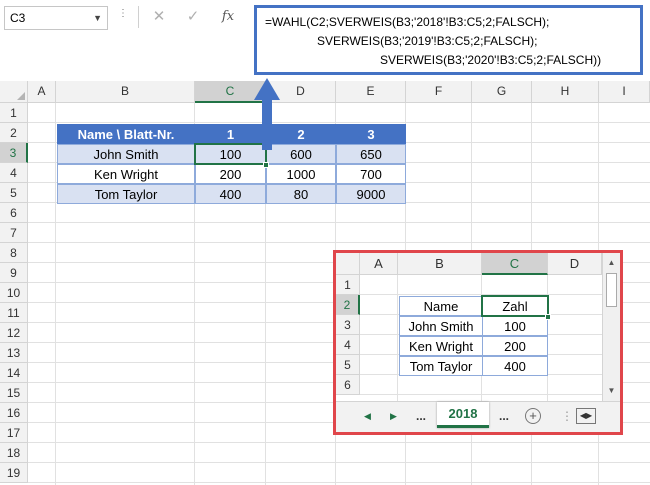  What do you see at coordinates (348, 385) in the screenshot?
I see `inset-row-header-6: 6` at bounding box center [348, 385].